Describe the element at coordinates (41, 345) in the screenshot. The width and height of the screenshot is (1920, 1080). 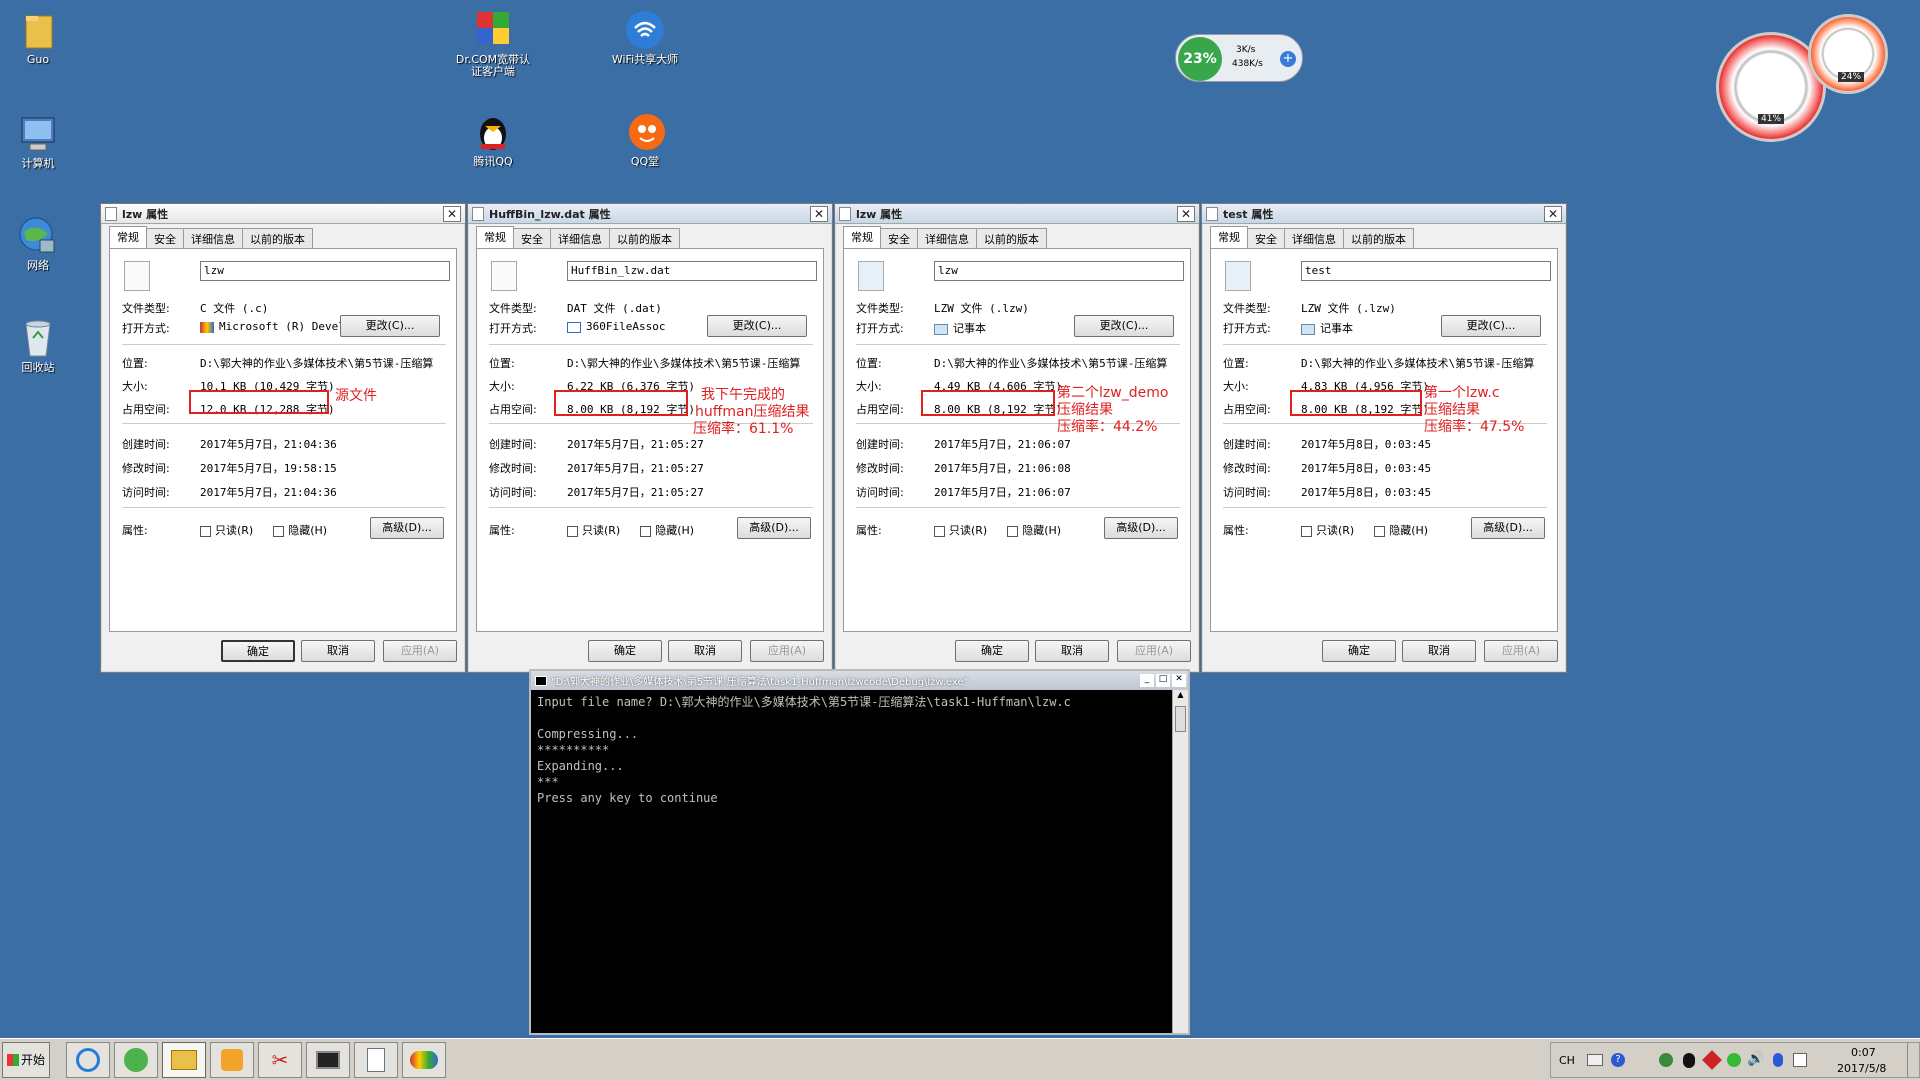
I see `desktop-icon-recycle-bin: 回收站` at that location.